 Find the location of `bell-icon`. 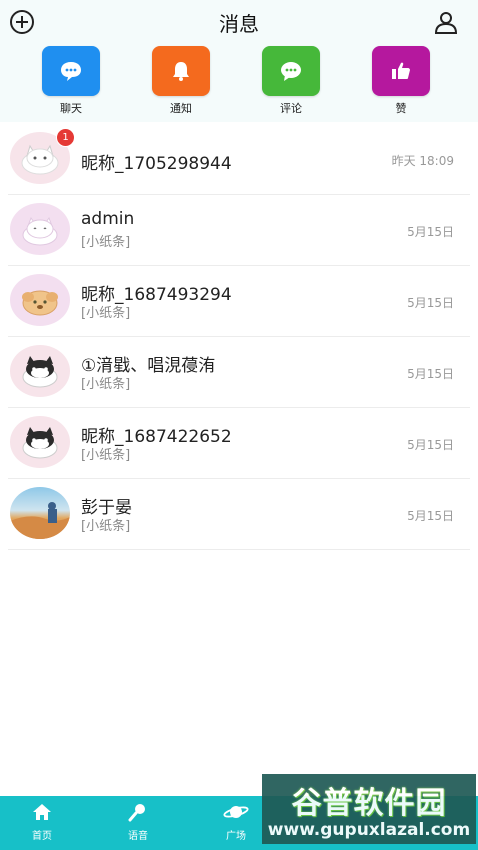

bell-icon is located at coordinates (181, 71).